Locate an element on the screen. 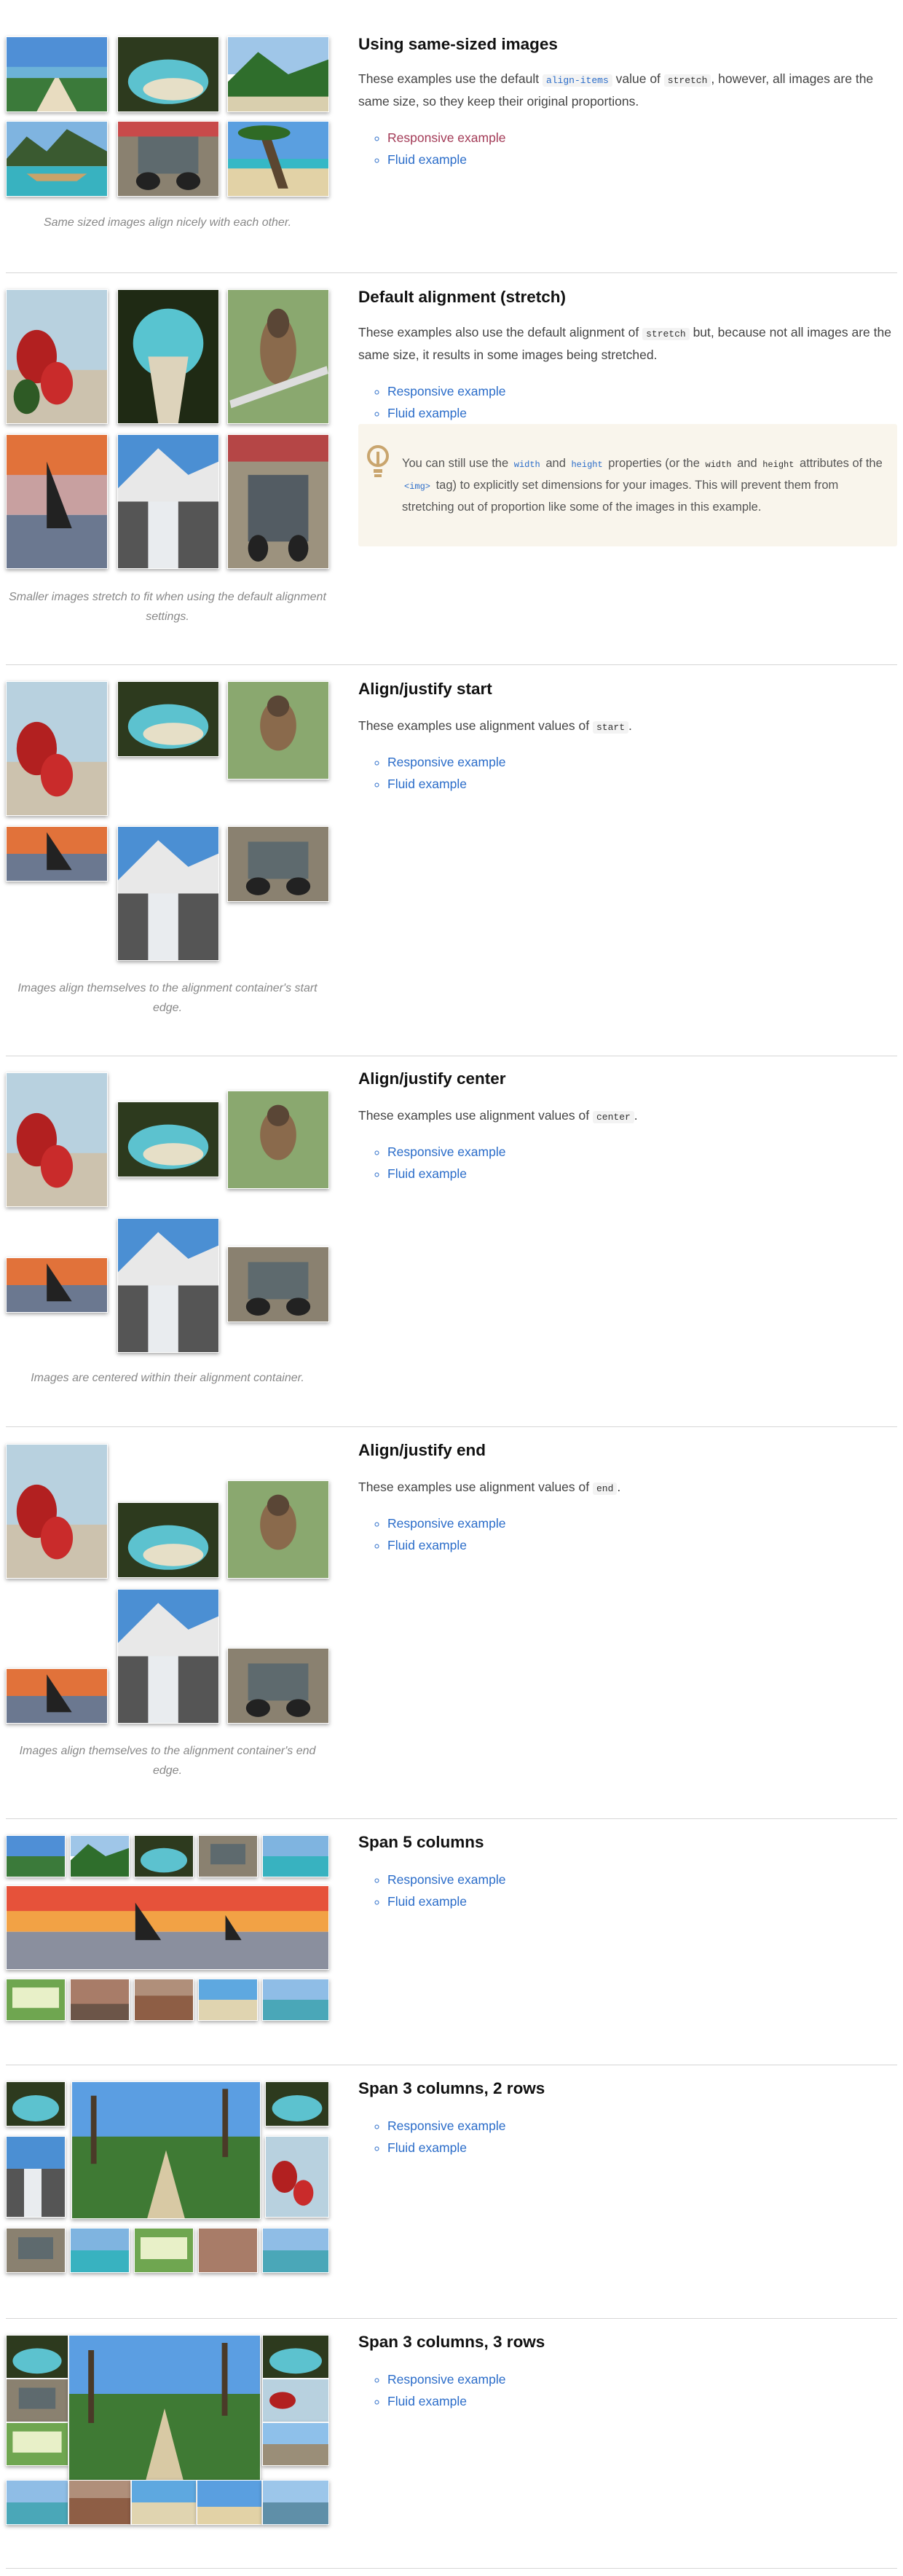  section-title: Align/justify center is located at coordinates (432, 1078).